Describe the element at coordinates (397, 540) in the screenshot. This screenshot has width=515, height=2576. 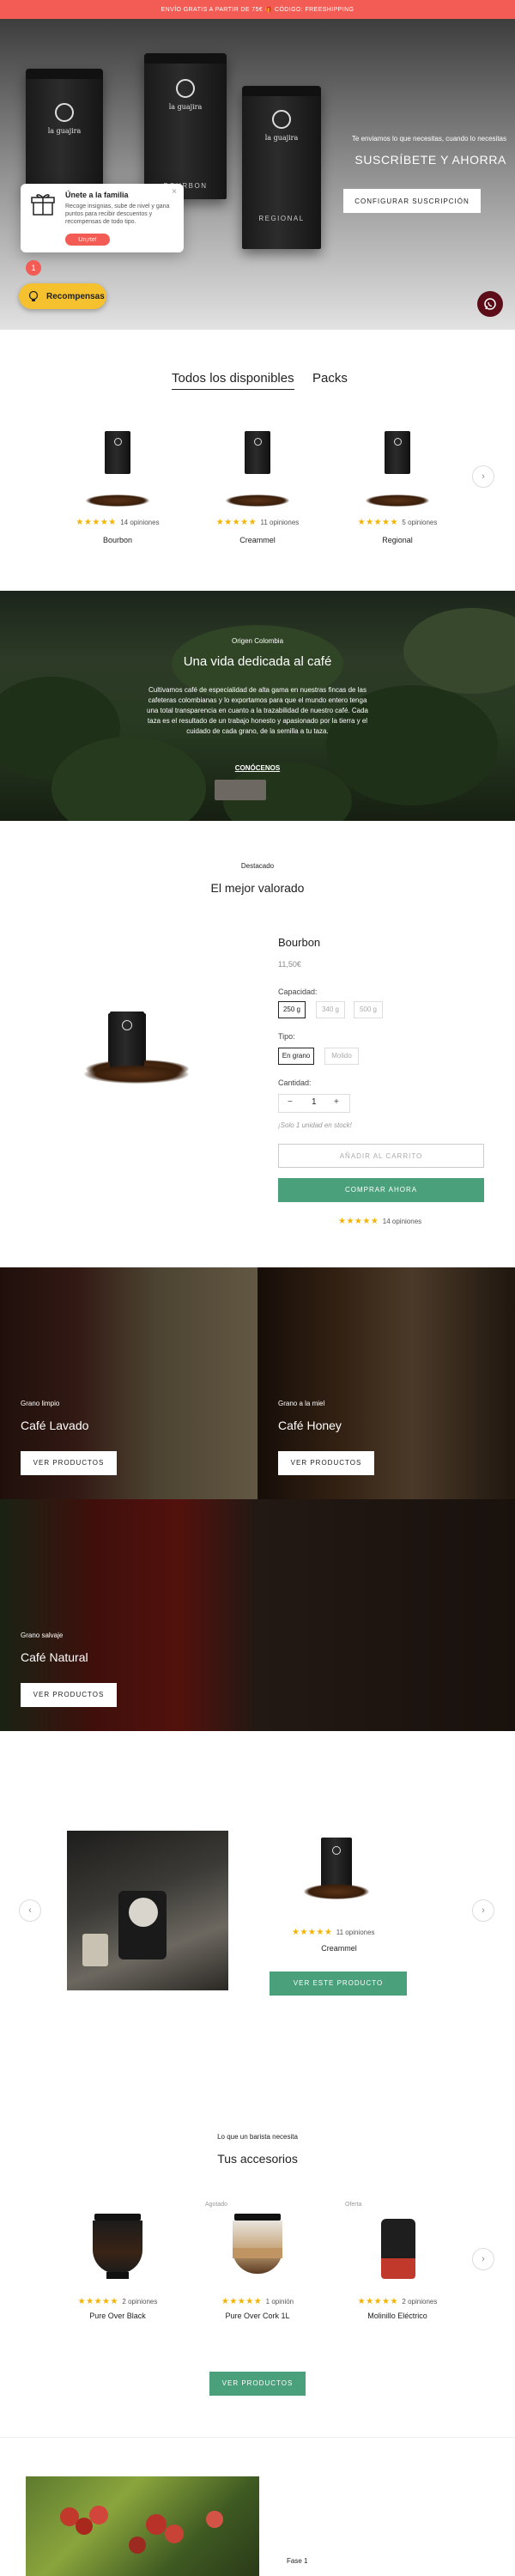
I see `product-name: Regional` at that location.